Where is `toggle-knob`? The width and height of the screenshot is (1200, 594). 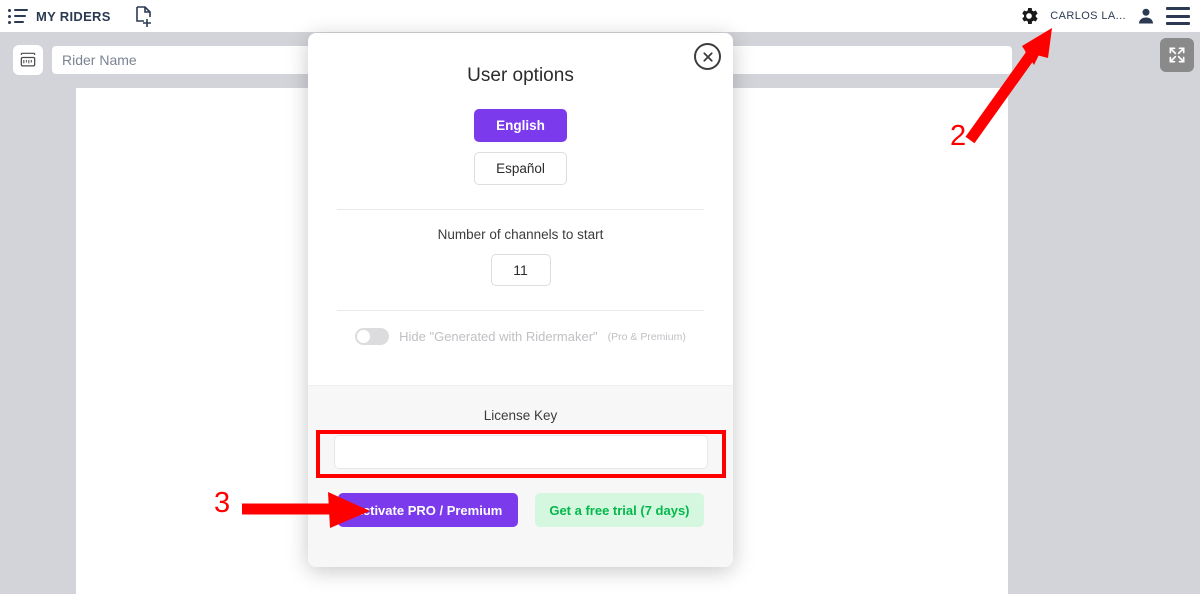 toggle-knob is located at coordinates (364, 336).